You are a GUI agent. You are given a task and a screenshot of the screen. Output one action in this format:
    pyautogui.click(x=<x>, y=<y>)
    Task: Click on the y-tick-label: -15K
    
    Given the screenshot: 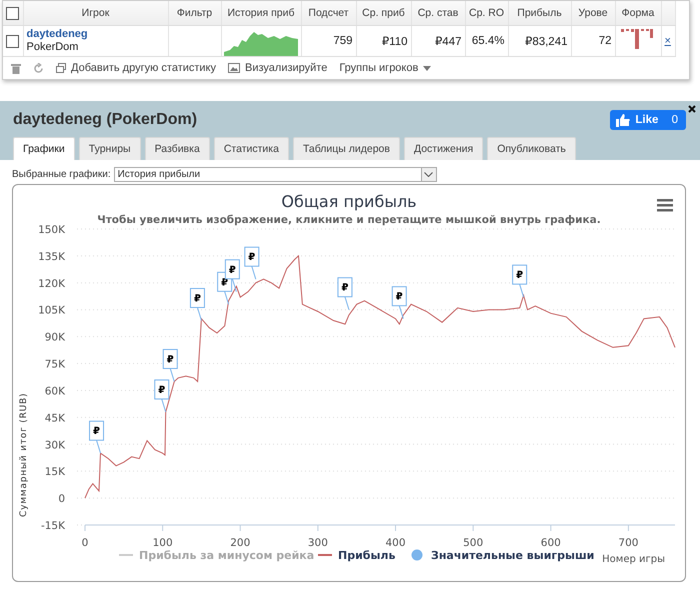 What is the action you would take?
    pyautogui.click(x=52, y=526)
    